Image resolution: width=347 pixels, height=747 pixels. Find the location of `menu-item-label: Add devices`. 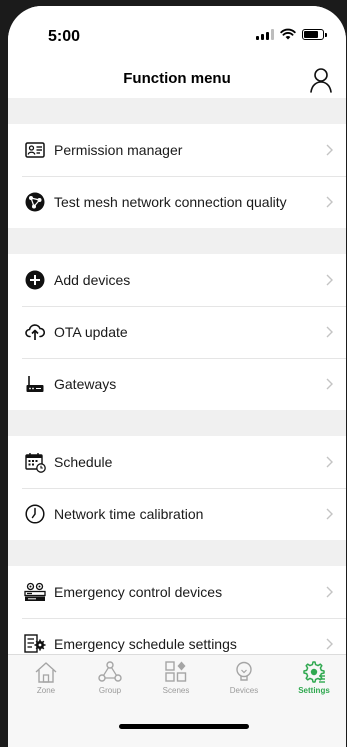

menu-item-label: Add devices is located at coordinates (92, 280).